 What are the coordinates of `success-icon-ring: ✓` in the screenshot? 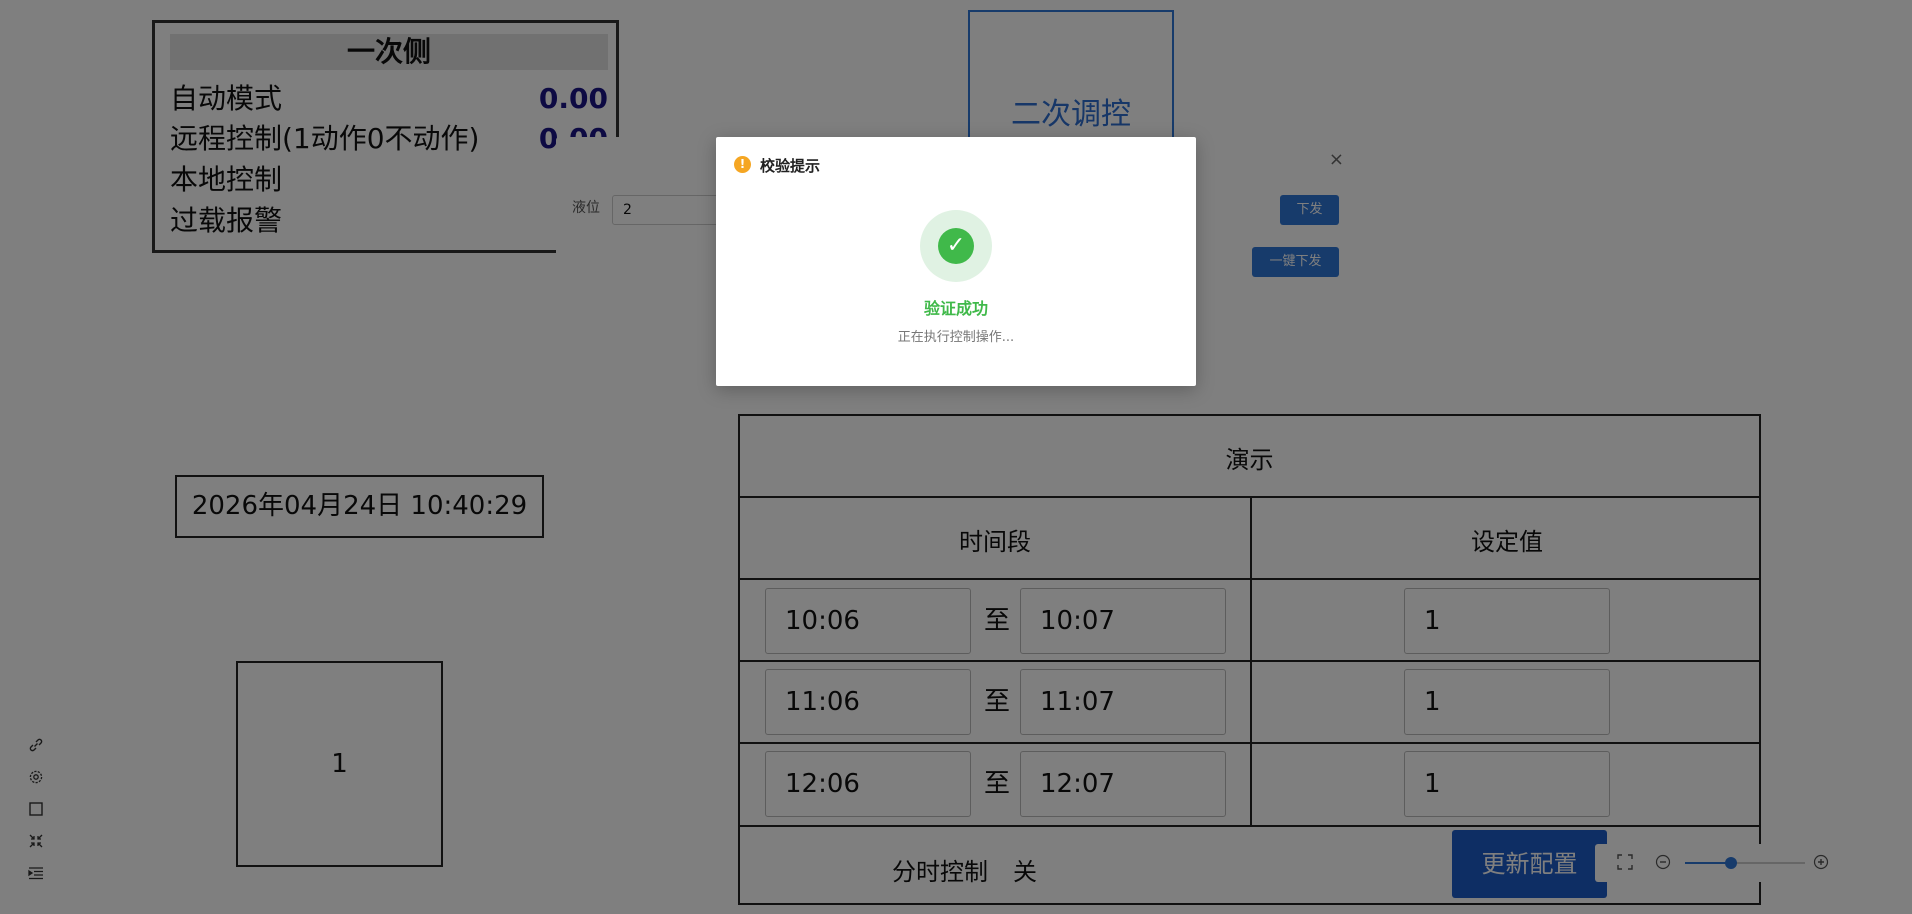 It's located at (956, 246).